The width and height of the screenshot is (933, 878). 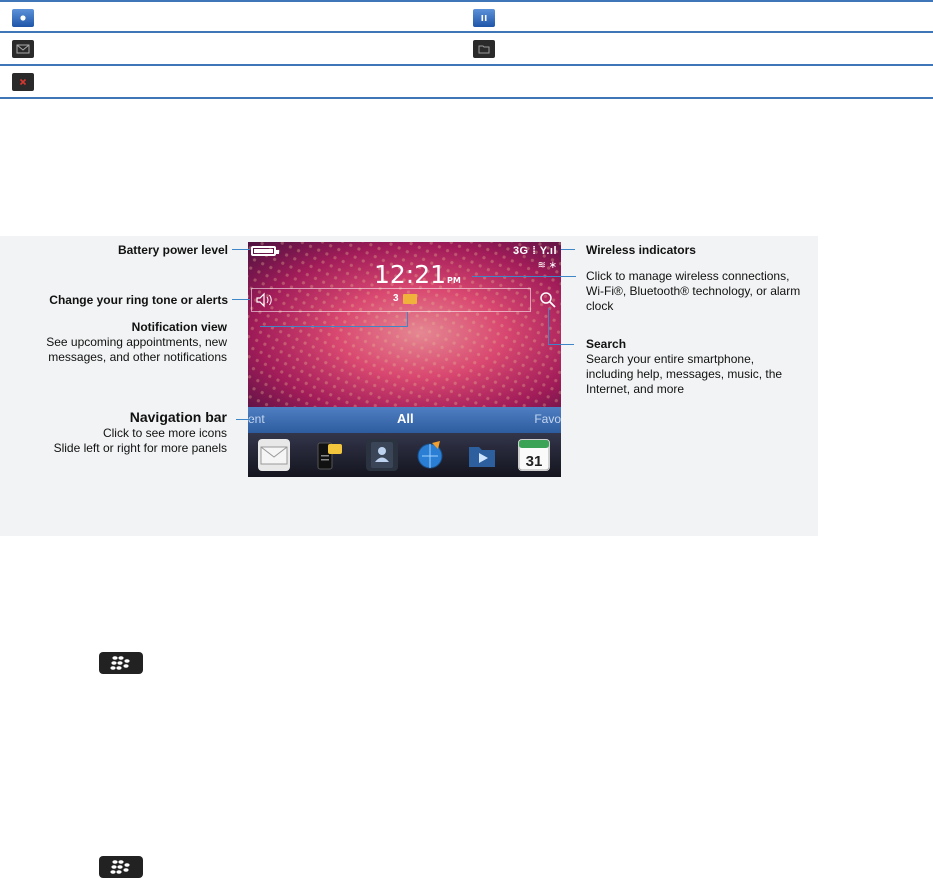 I want to click on label-notification-desc: messages, and other notifications, so click(x=137, y=357).